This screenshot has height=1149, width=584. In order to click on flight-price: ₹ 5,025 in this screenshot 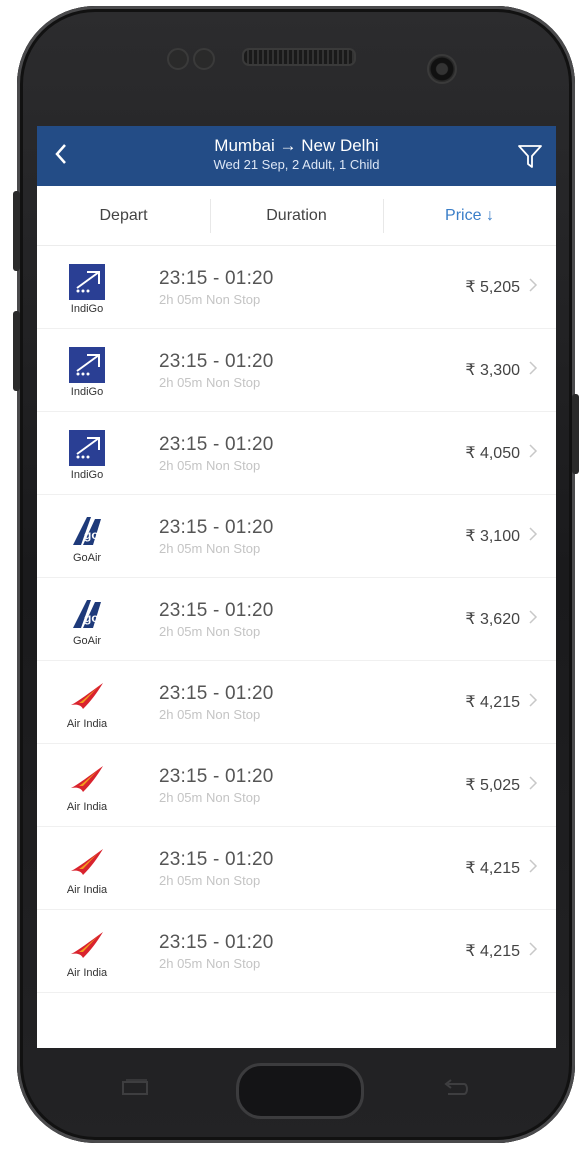, I will do `click(492, 785)`.